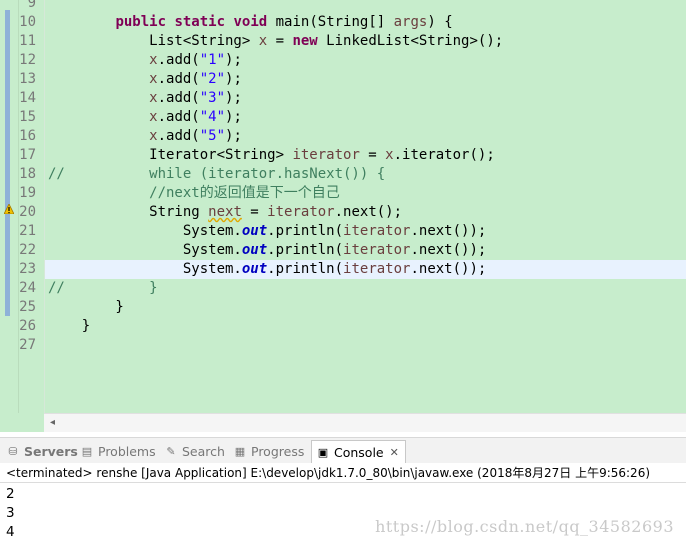 This screenshot has width=686, height=548. What do you see at coordinates (27, 22) in the screenshot?
I see `line-number: 10` at bounding box center [27, 22].